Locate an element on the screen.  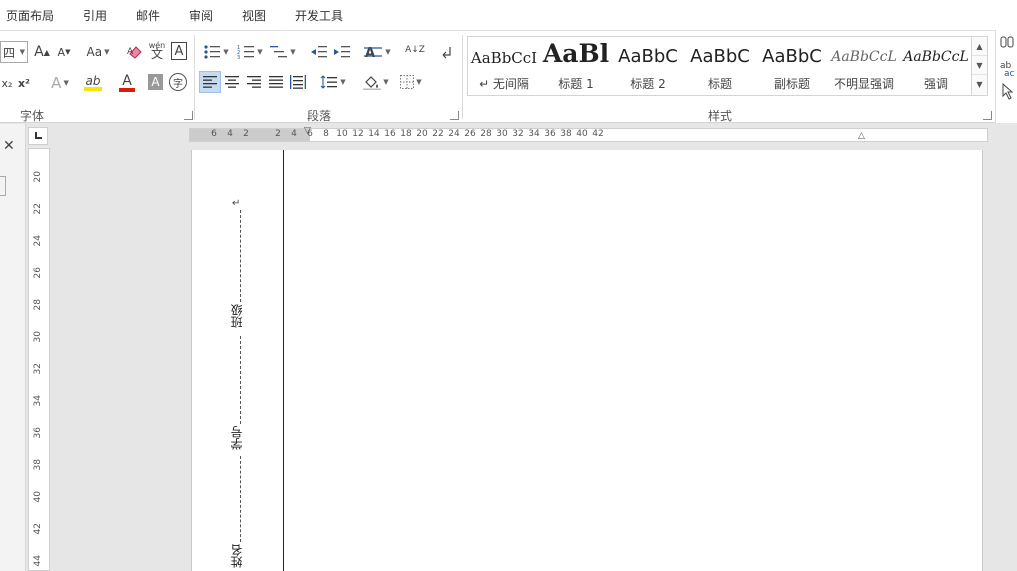
more-styles-icon: ▼ is located at coordinates (979, 84).